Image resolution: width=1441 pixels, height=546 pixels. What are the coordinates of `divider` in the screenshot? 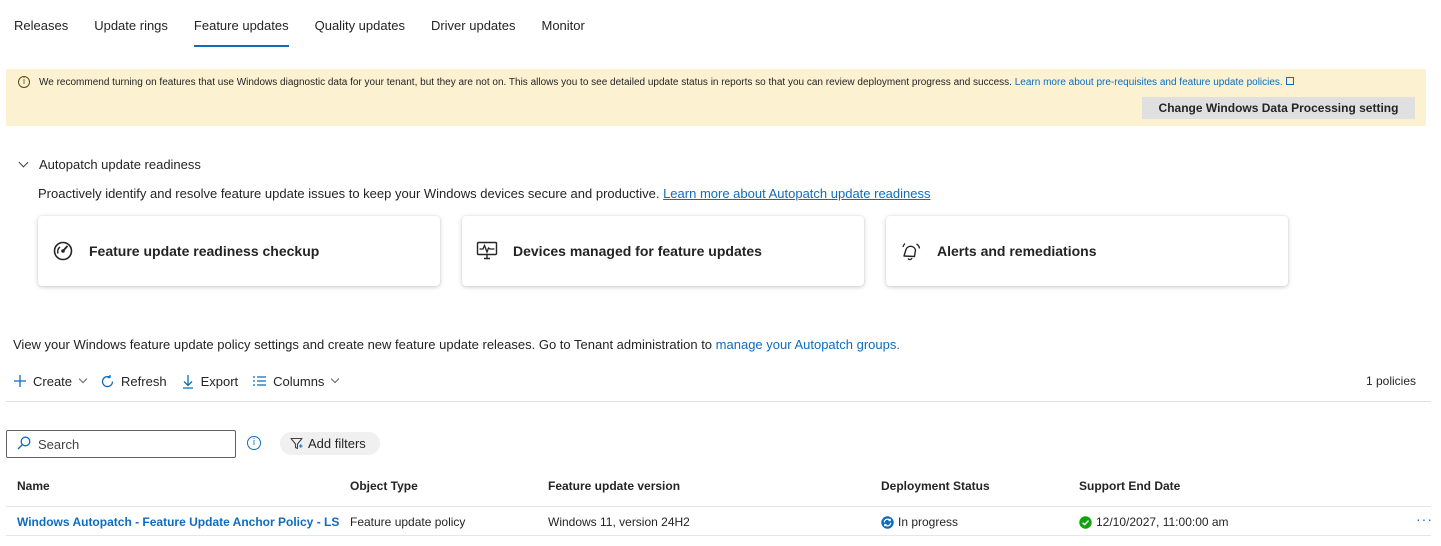 It's located at (718, 401).